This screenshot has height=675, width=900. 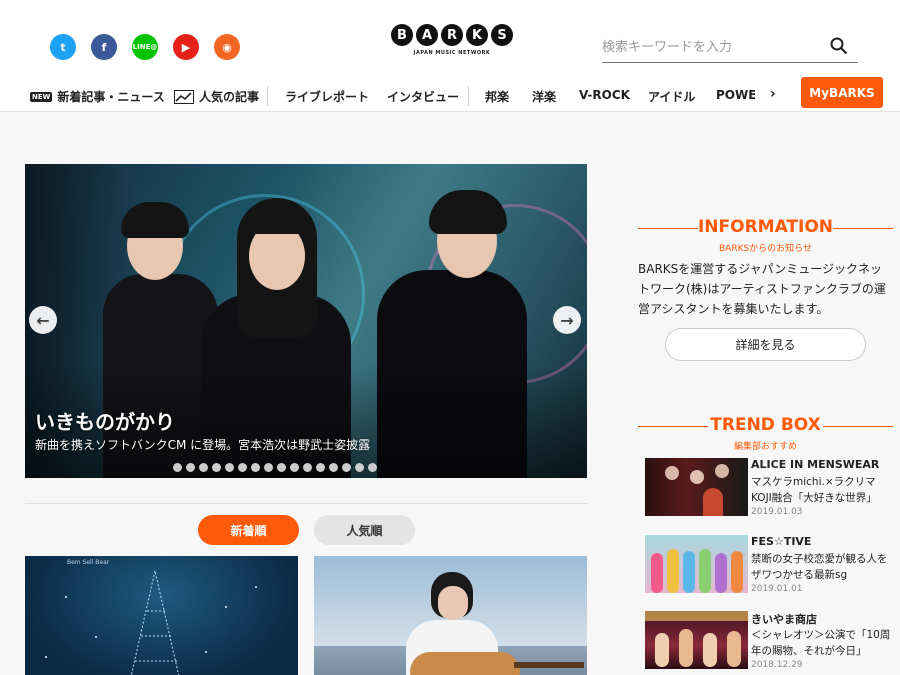 What do you see at coordinates (453, 603) in the screenshot?
I see `artist-face` at bounding box center [453, 603].